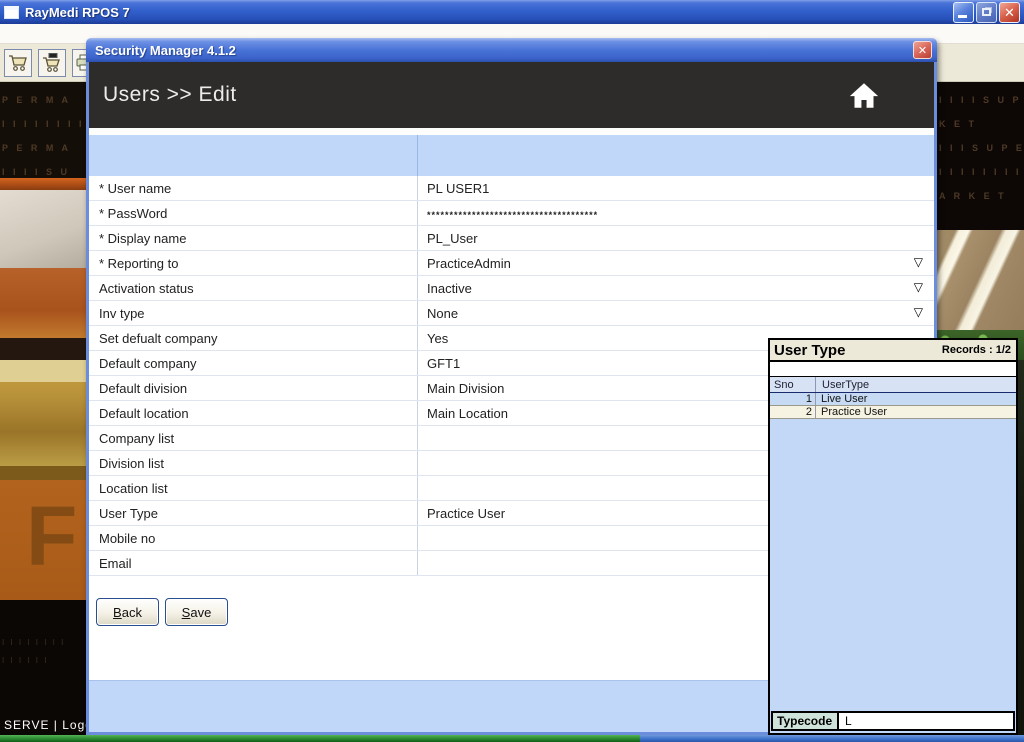 Image resolution: width=1024 pixels, height=742 pixels. I want to click on field-label: User Type, so click(253, 513).